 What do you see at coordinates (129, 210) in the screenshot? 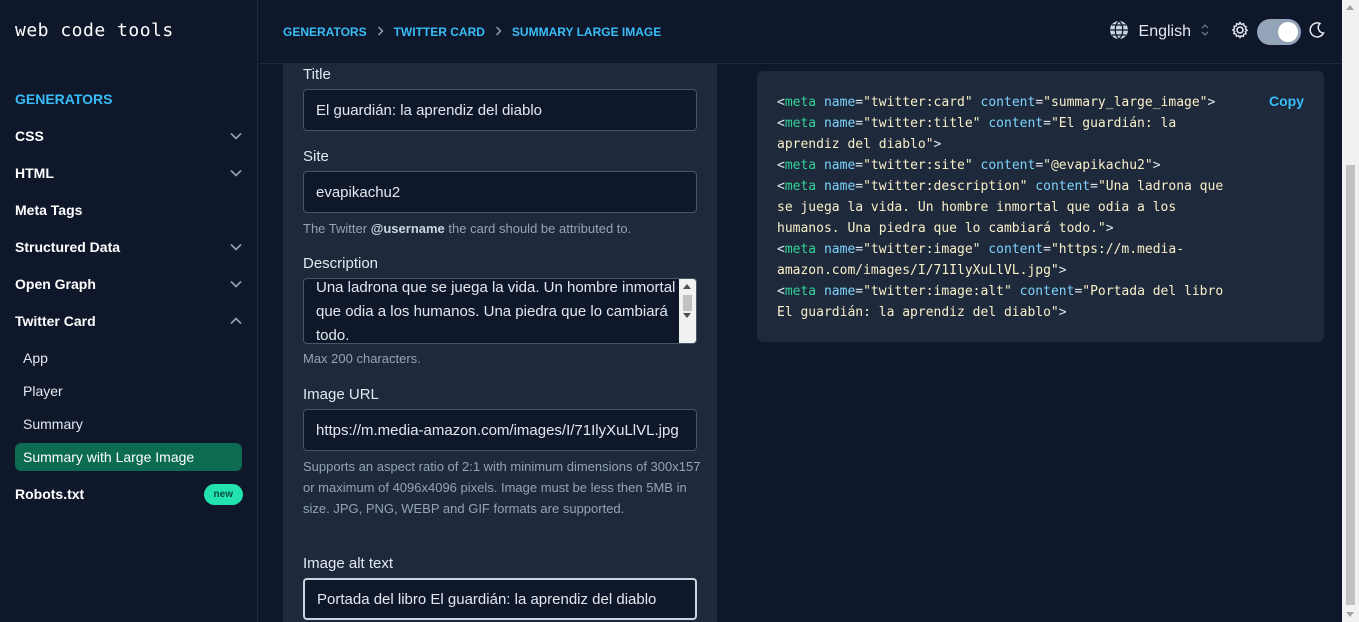
I see `sidebar-item-meta-tags: Meta Tags` at bounding box center [129, 210].